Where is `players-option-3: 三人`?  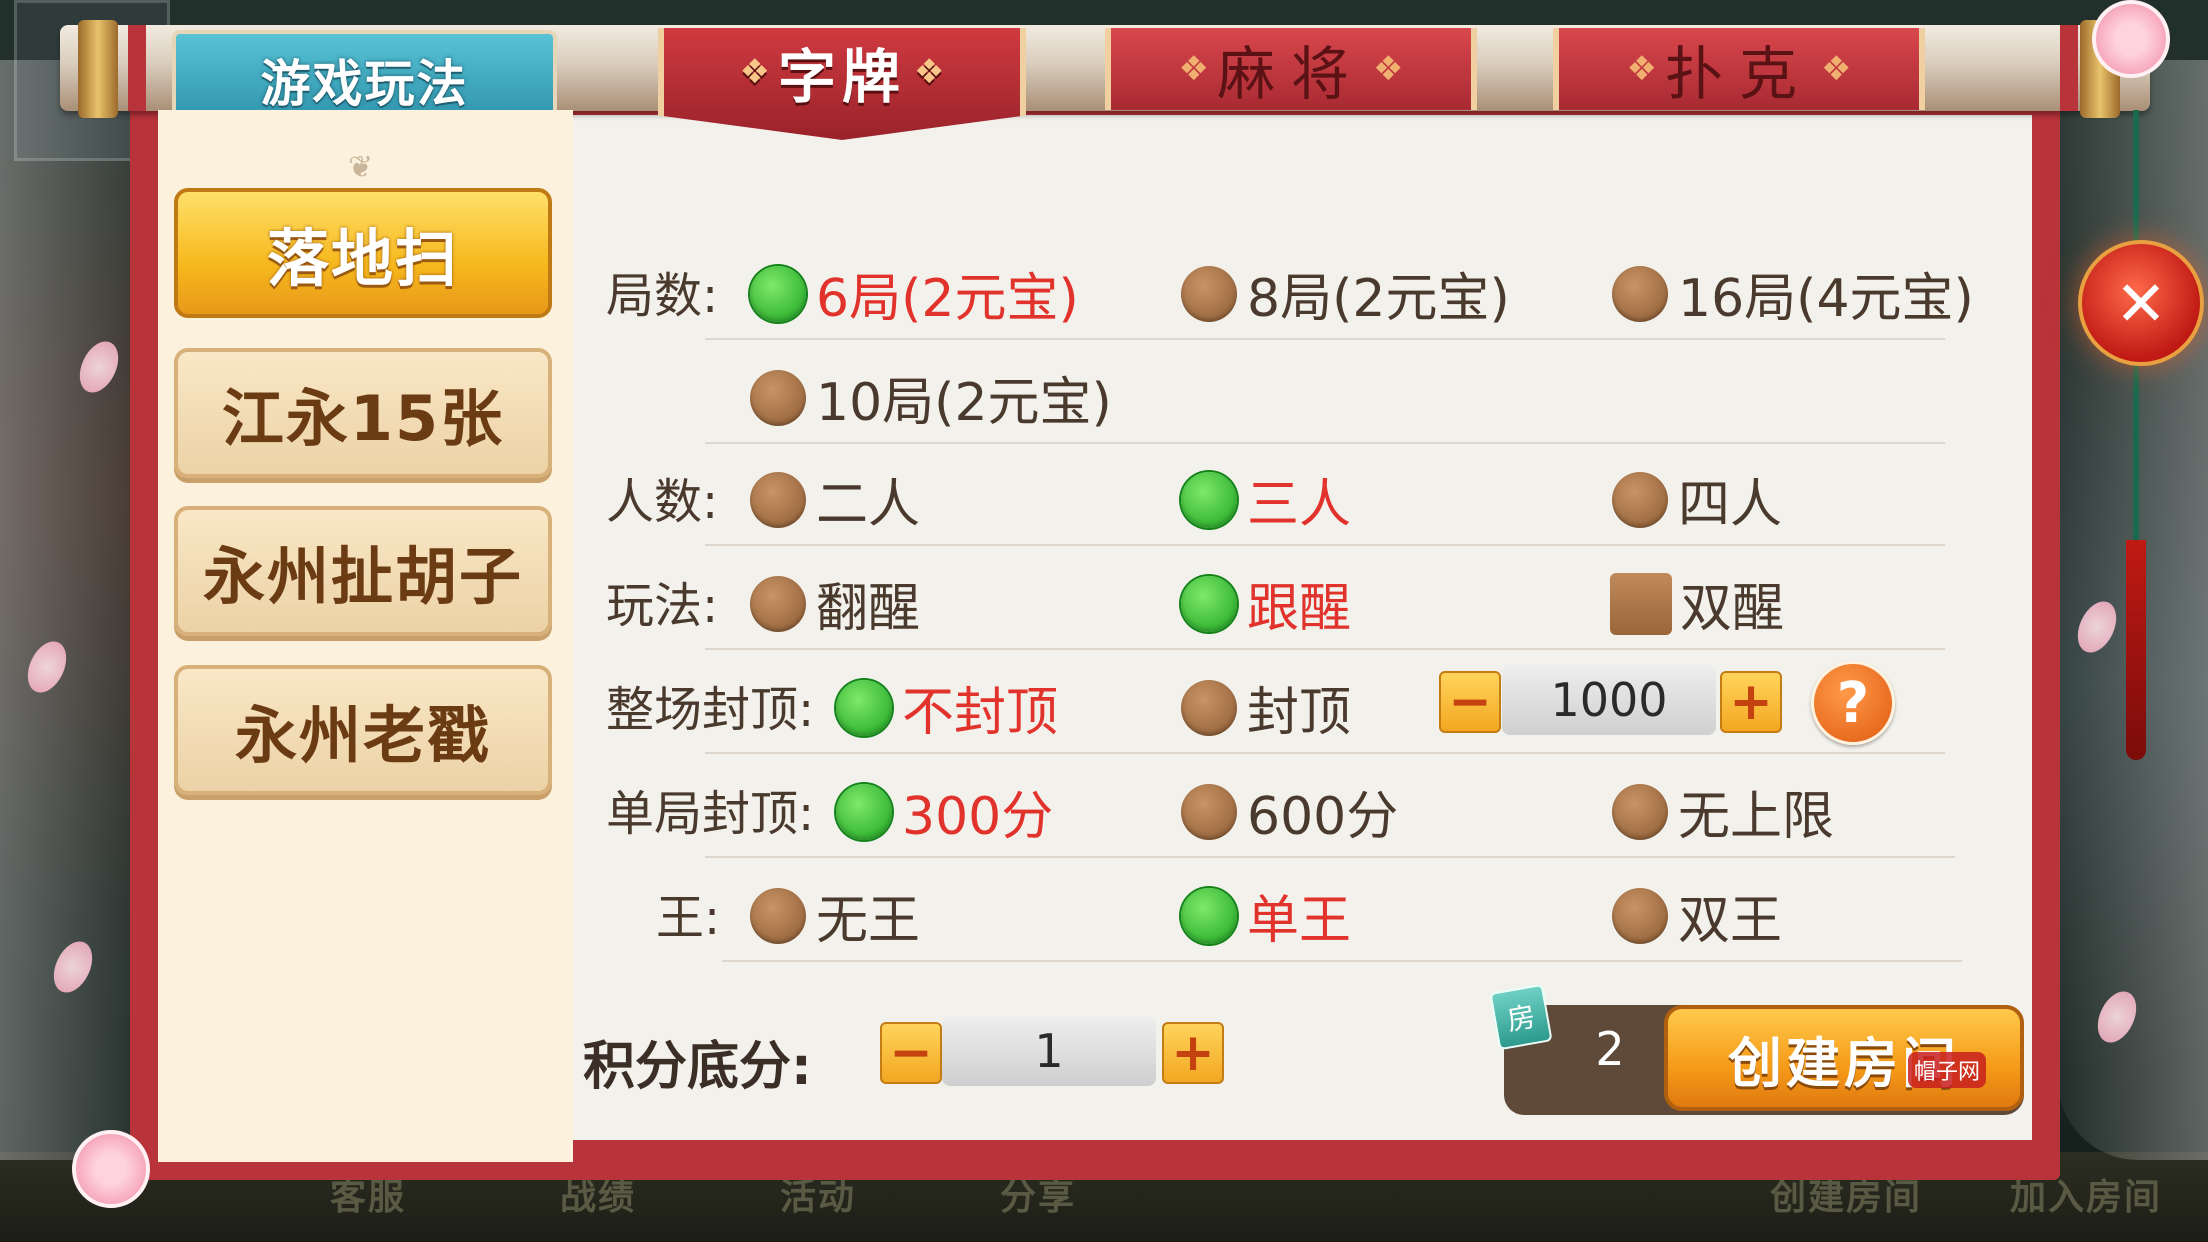
players-option-3: 三人 is located at coordinates (1266, 499).